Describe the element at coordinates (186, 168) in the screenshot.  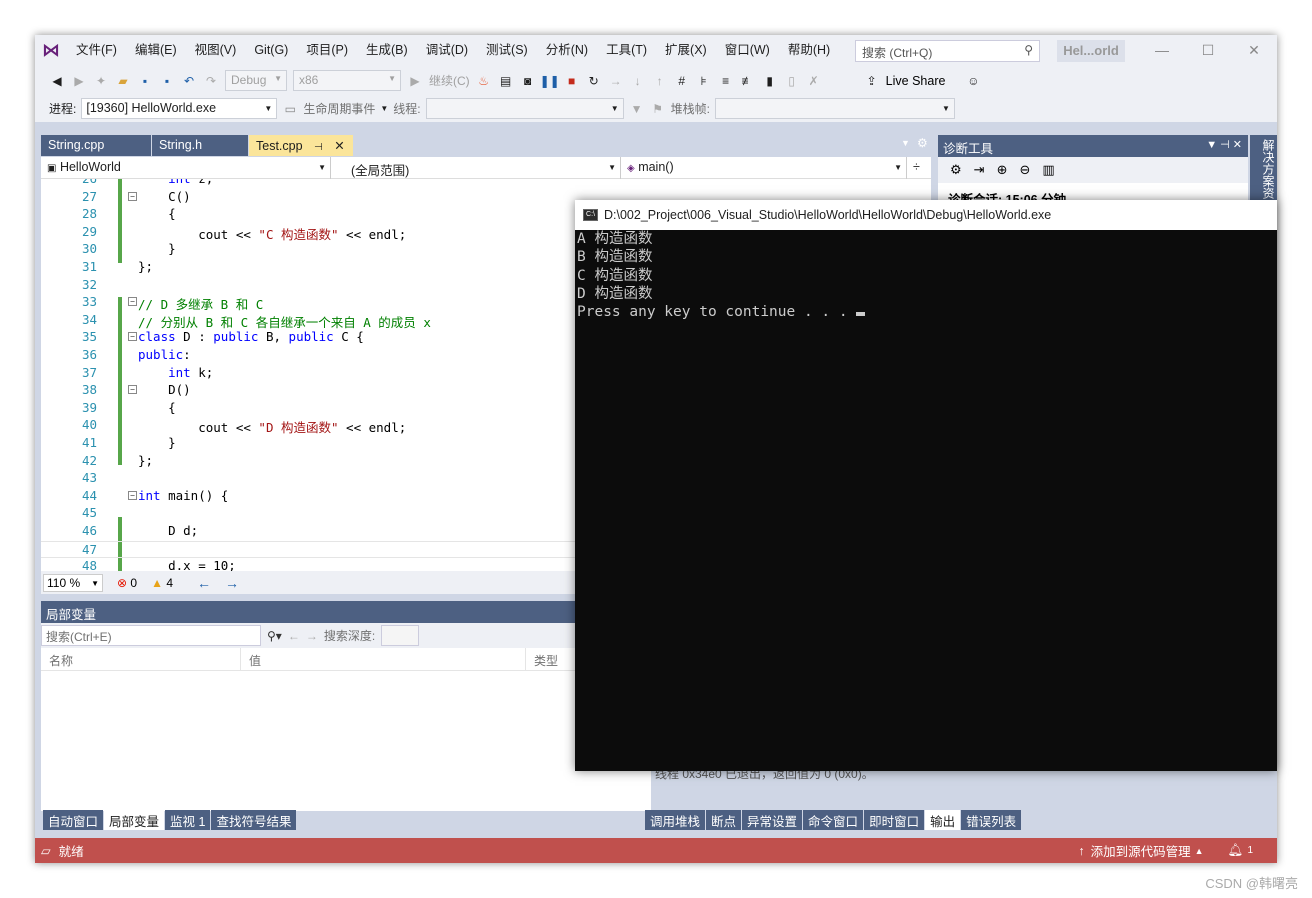
I see `project-select: ▣ HelloWorld ▼` at that location.